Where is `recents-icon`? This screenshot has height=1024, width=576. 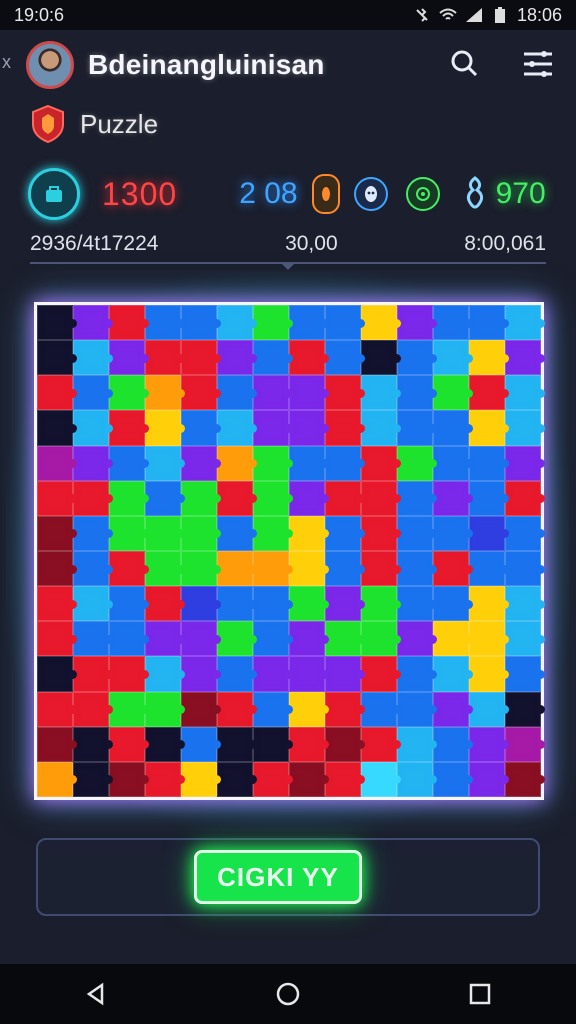
recents-icon is located at coordinates (480, 994).